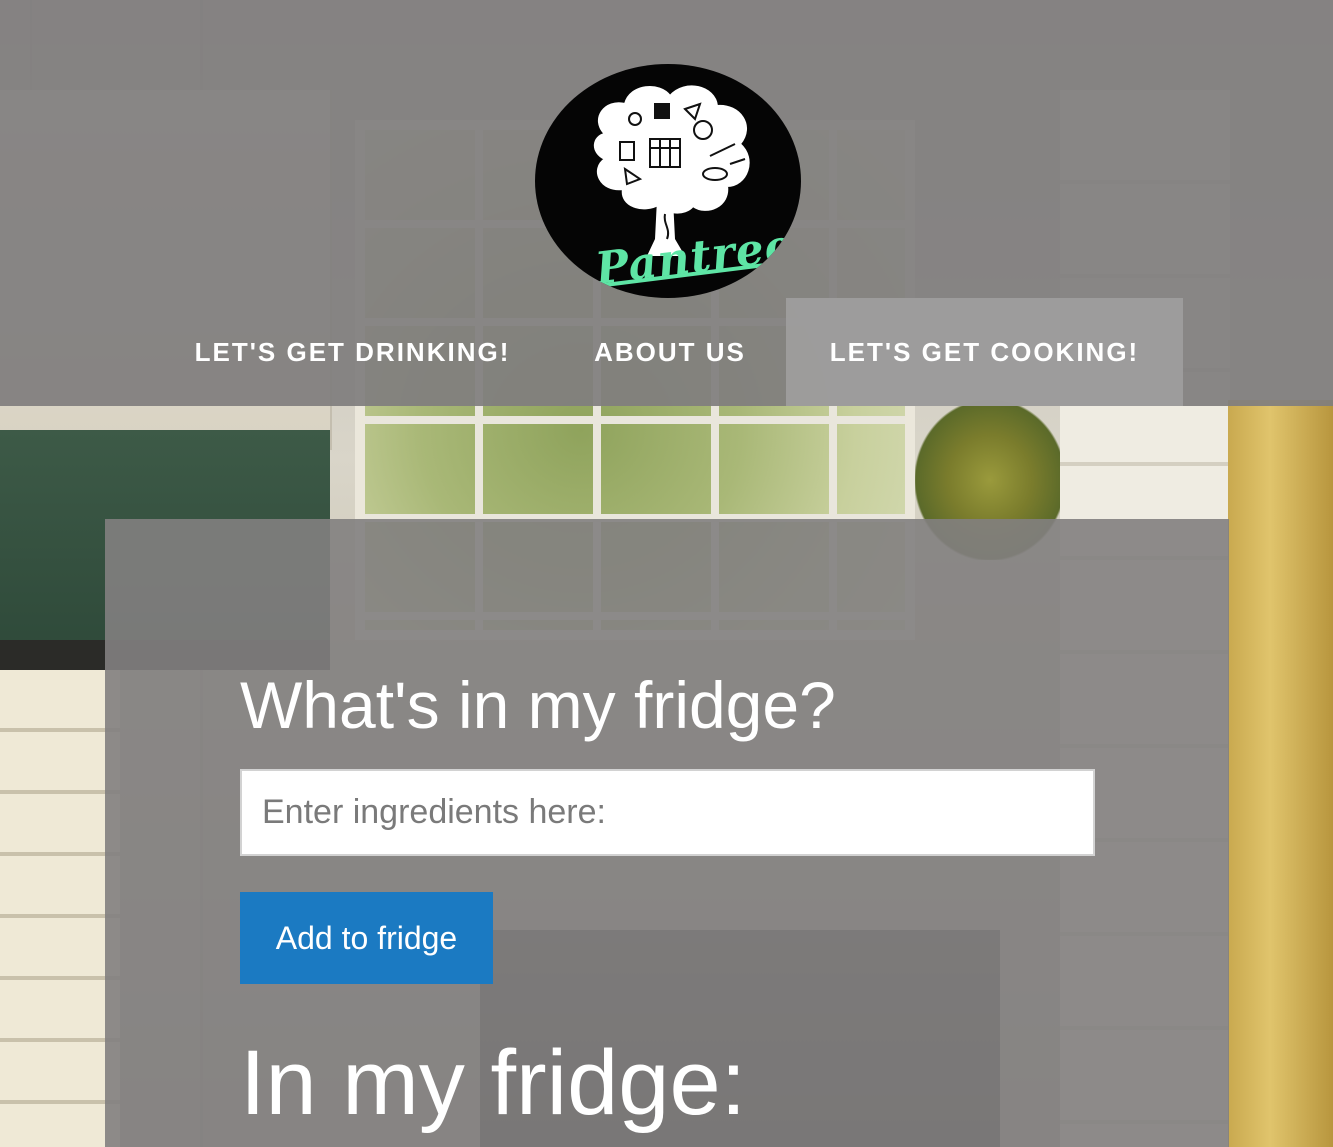  Describe the element at coordinates (366, 938) in the screenshot. I see `add-to-fridge-button: Add to fridge` at that location.